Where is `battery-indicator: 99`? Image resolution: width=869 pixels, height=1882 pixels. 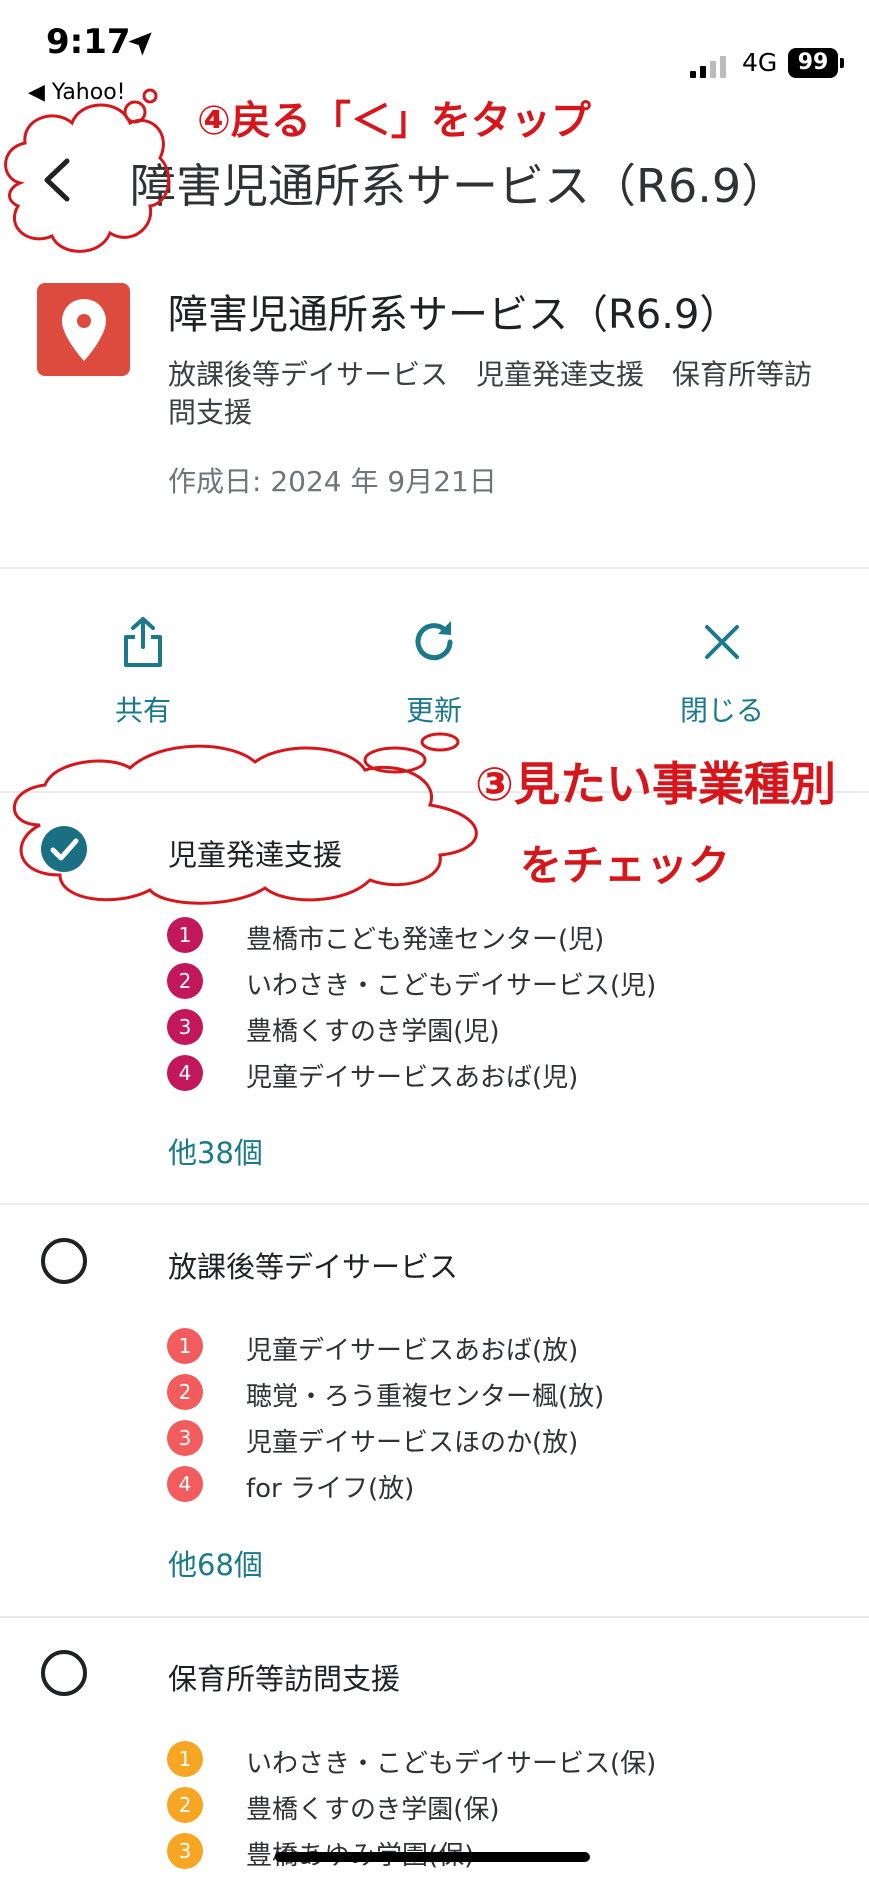
battery-indicator: 99 is located at coordinates (813, 63).